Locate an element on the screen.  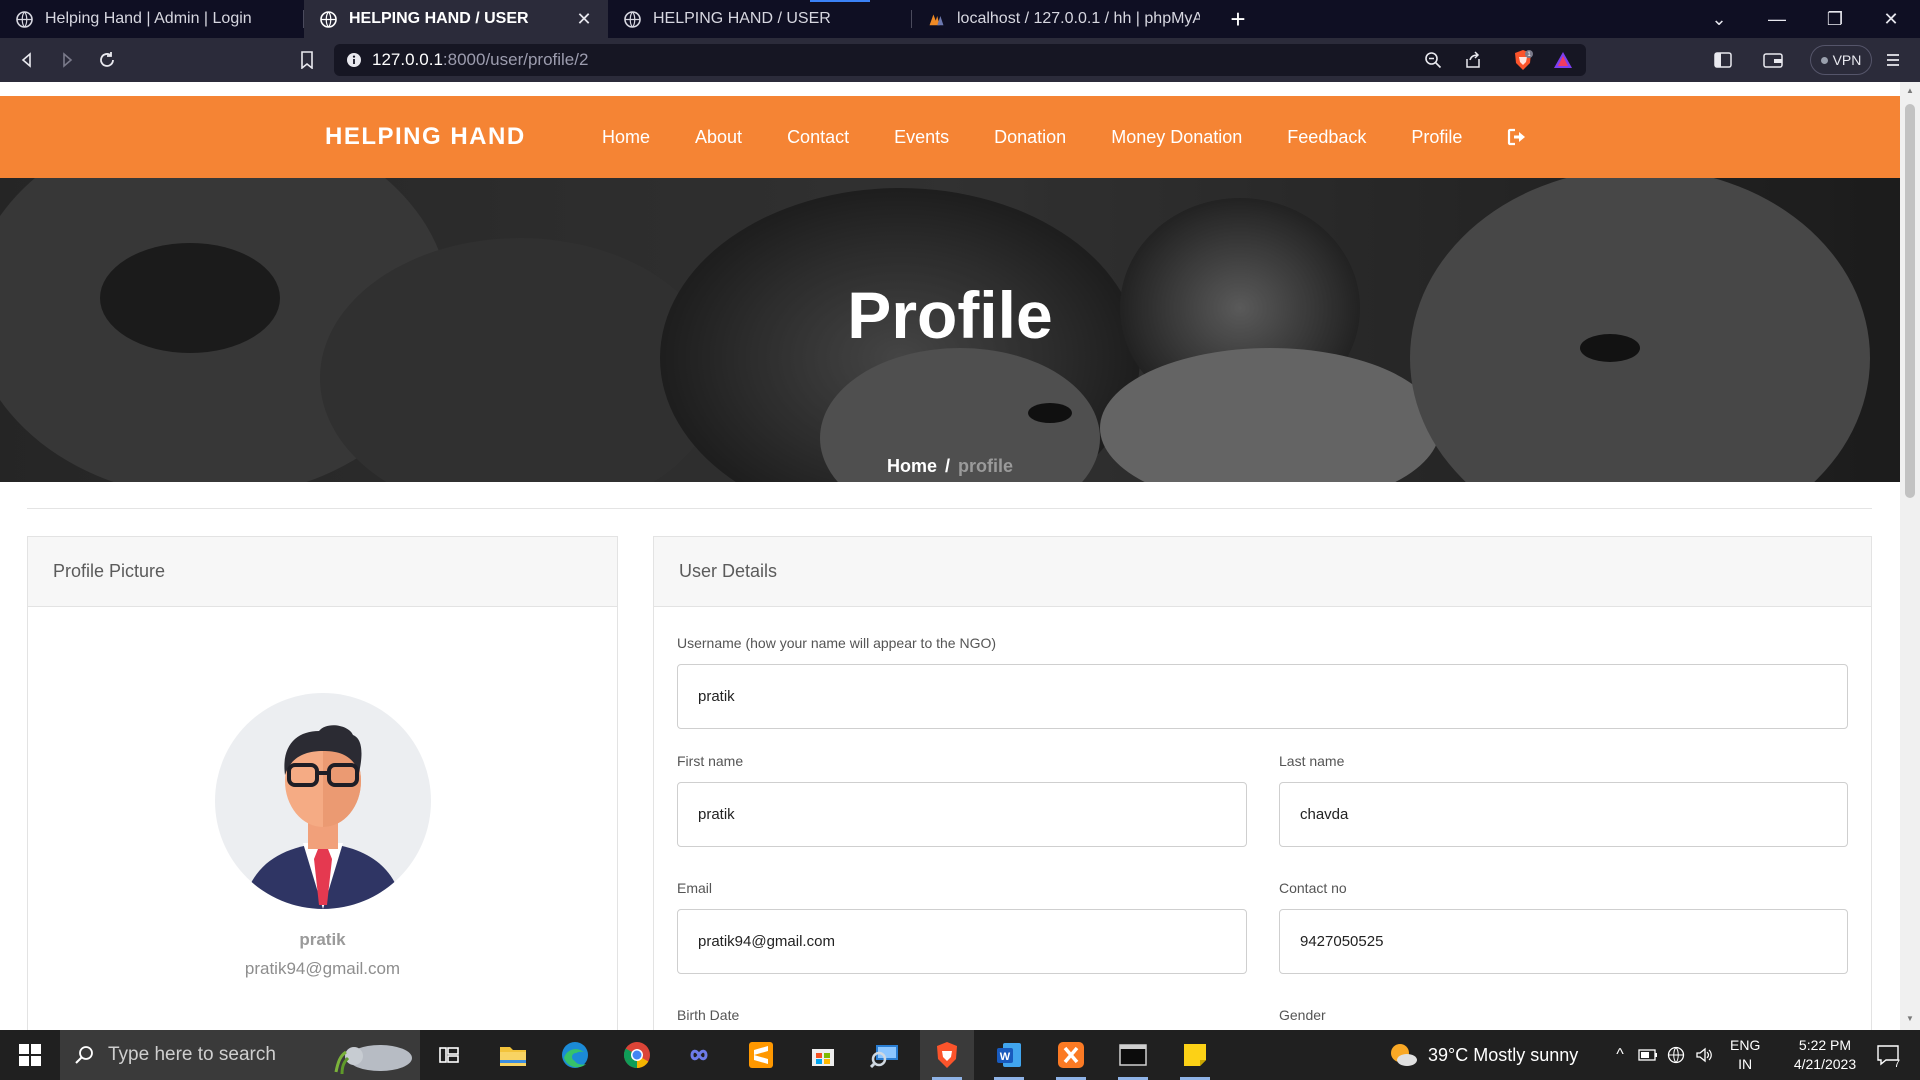
sublime-text-icon is located at coordinates (761, 1055).